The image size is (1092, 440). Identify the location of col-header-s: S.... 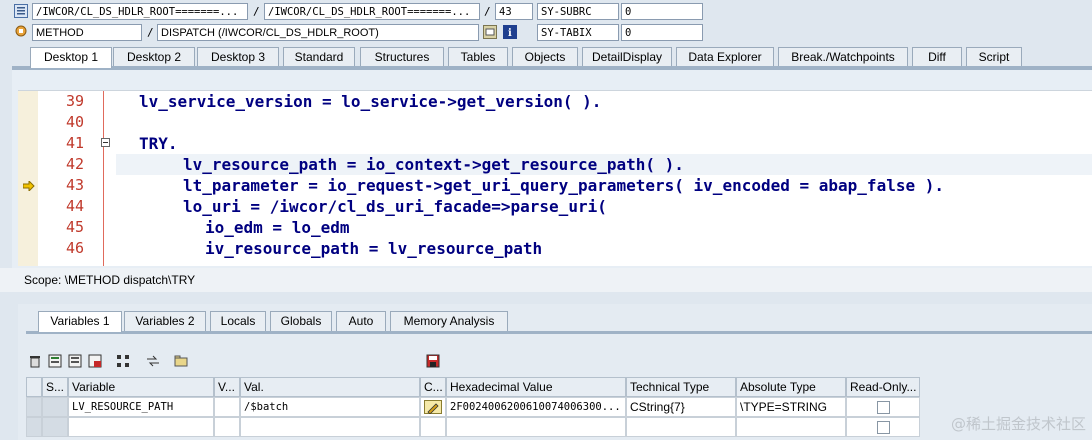
(55, 387).